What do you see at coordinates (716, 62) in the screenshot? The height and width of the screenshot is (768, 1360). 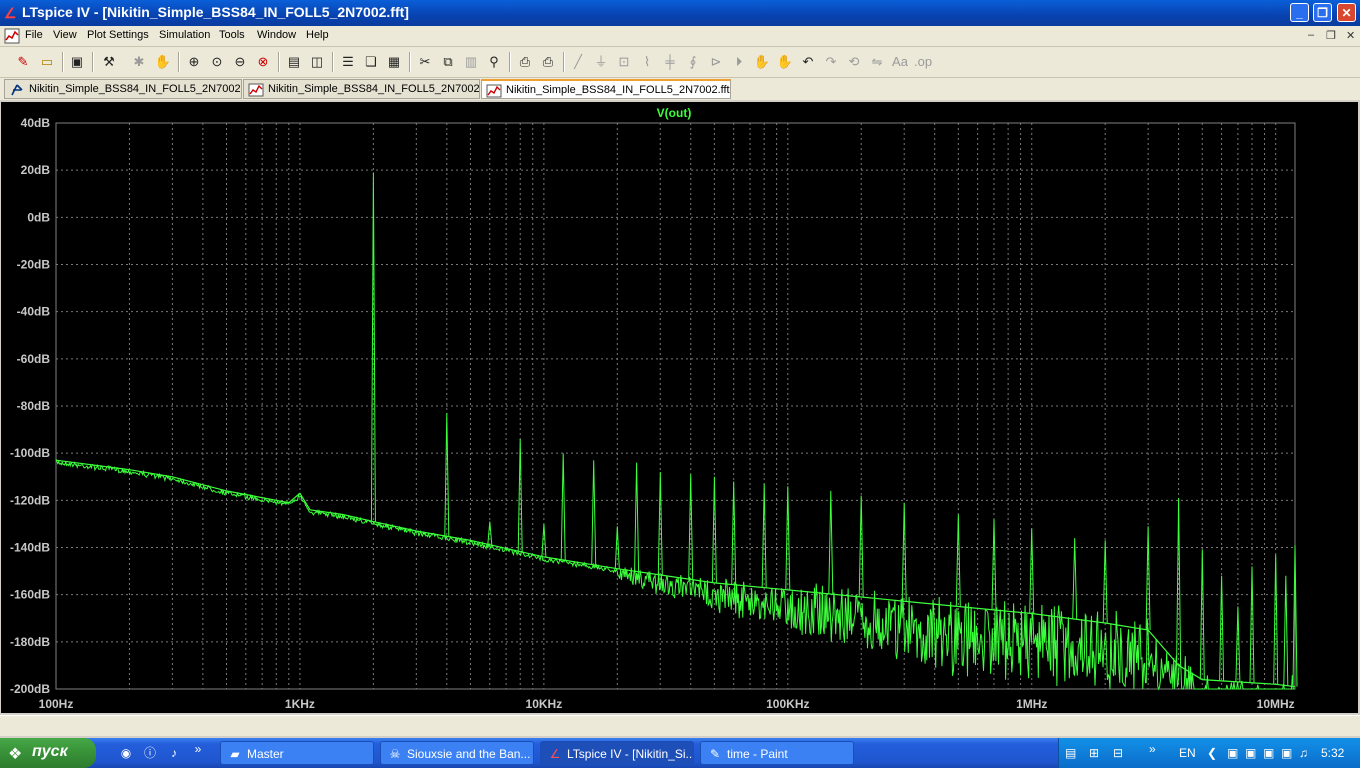 I see `diode-icon: ⊳` at bounding box center [716, 62].